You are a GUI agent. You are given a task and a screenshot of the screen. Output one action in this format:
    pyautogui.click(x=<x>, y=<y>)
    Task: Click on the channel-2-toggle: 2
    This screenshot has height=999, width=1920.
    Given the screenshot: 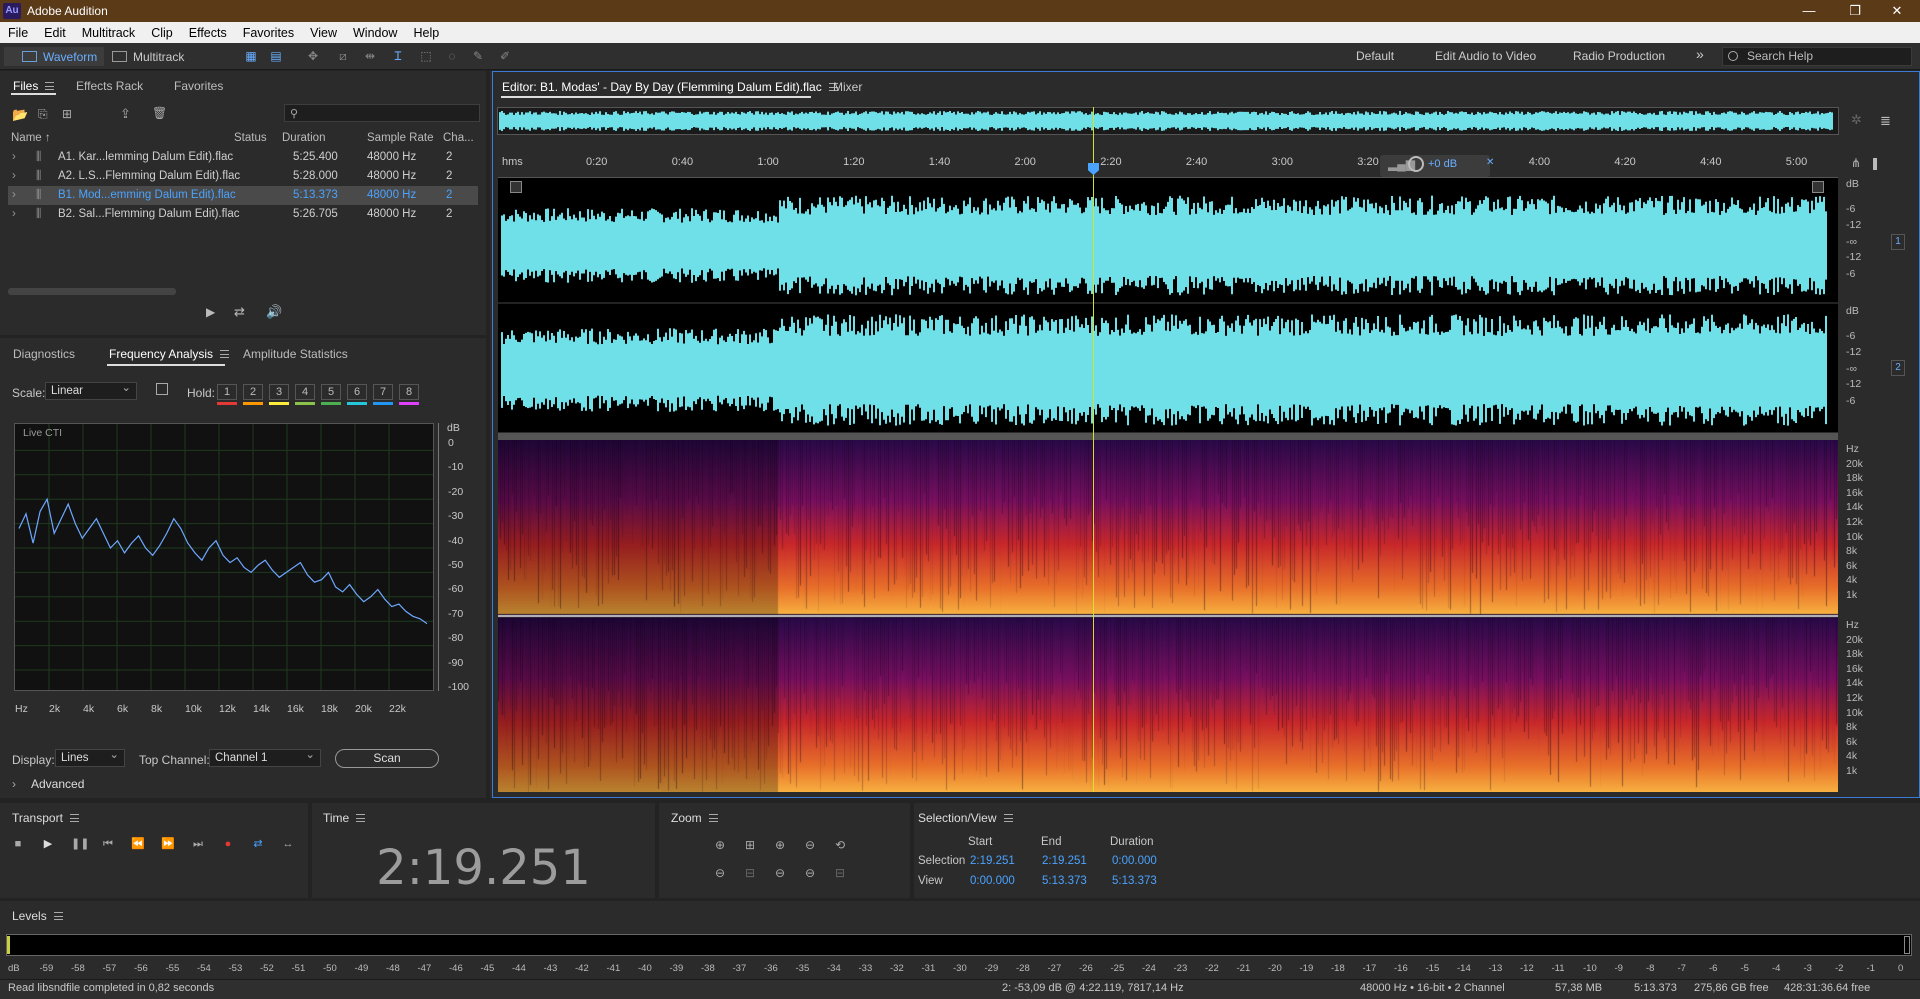 What is the action you would take?
    pyautogui.click(x=1898, y=368)
    